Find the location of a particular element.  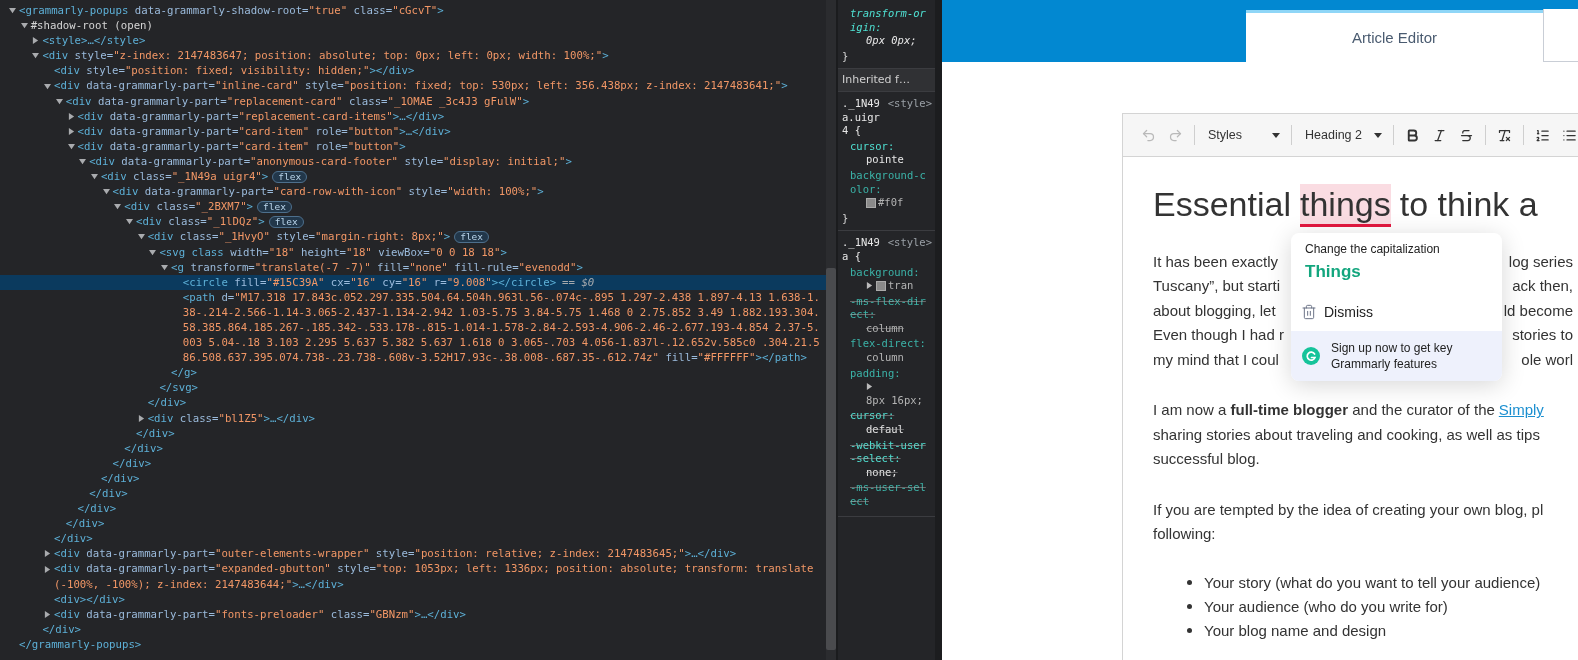

code-line: <div data-grammarly-part="fonts-preloader" class="GBNzm">…</div> is located at coordinates (260, 614).